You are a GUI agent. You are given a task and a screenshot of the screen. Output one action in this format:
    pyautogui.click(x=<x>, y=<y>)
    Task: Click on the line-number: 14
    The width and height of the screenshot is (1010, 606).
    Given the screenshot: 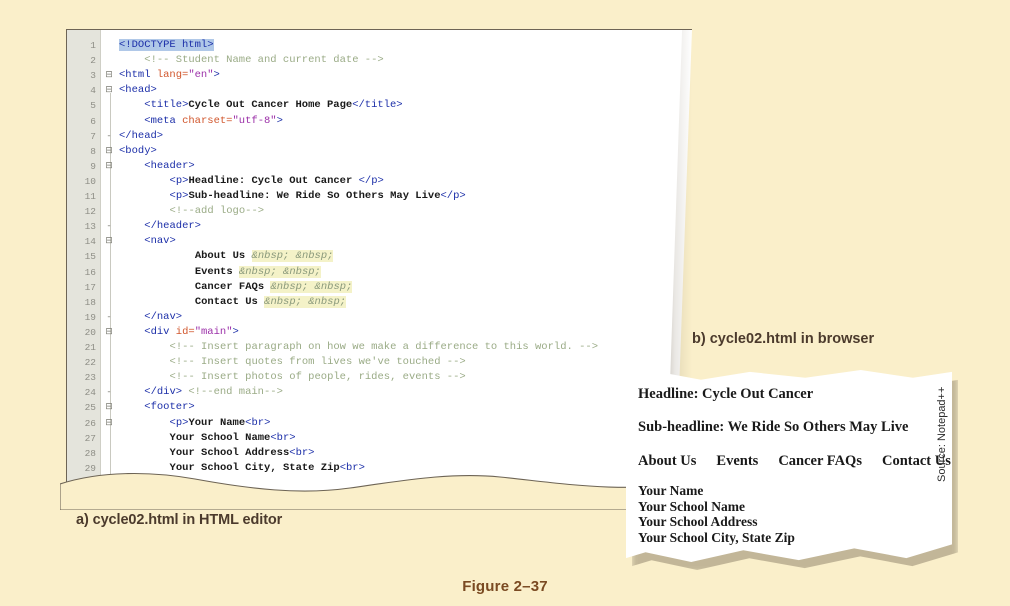 What is the action you would take?
    pyautogui.click(x=90, y=242)
    